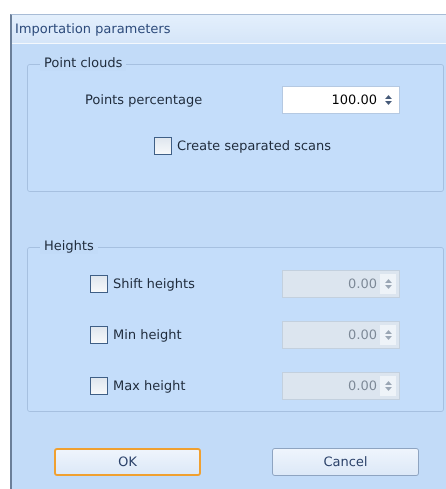 This screenshot has height=489, width=446. What do you see at coordinates (127, 462) in the screenshot?
I see `ok-button: OK` at bounding box center [127, 462].